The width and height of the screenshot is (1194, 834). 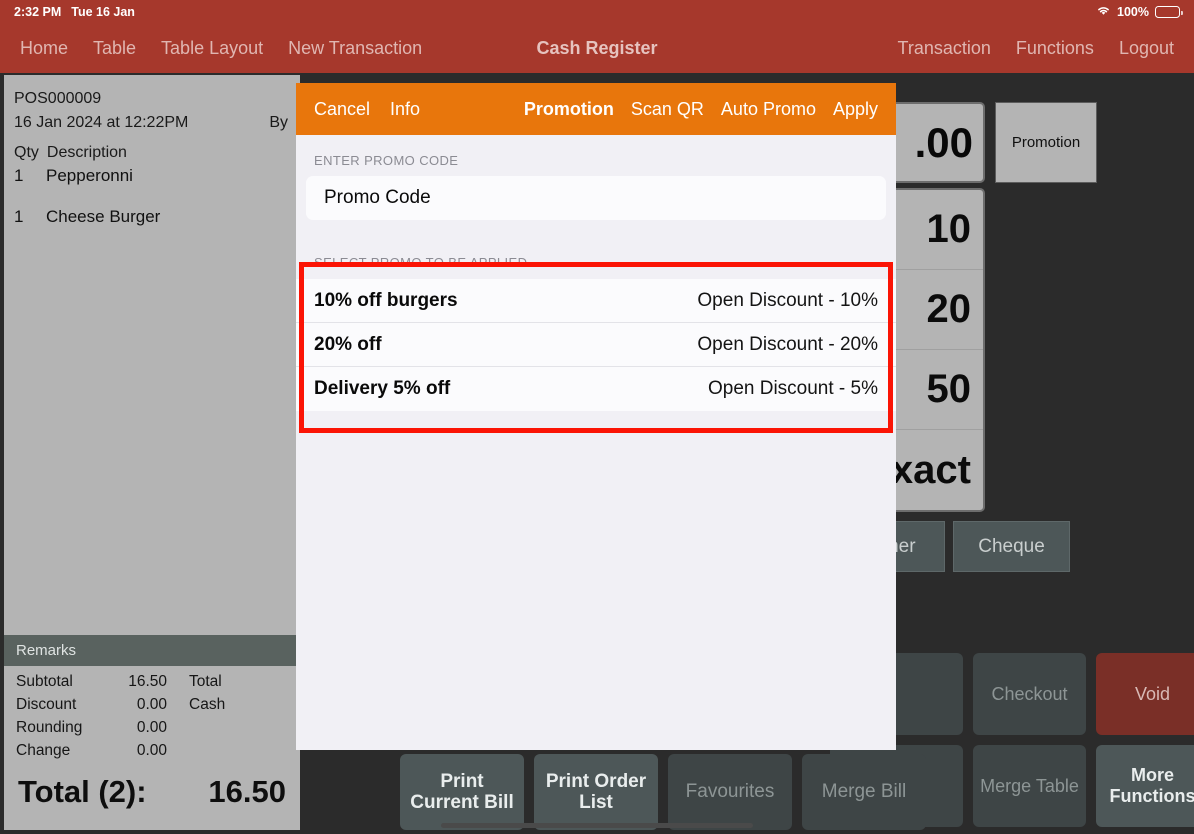 What do you see at coordinates (1146, 48) in the screenshot?
I see `nav-item-logout: Logout` at bounding box center [1146, 48].